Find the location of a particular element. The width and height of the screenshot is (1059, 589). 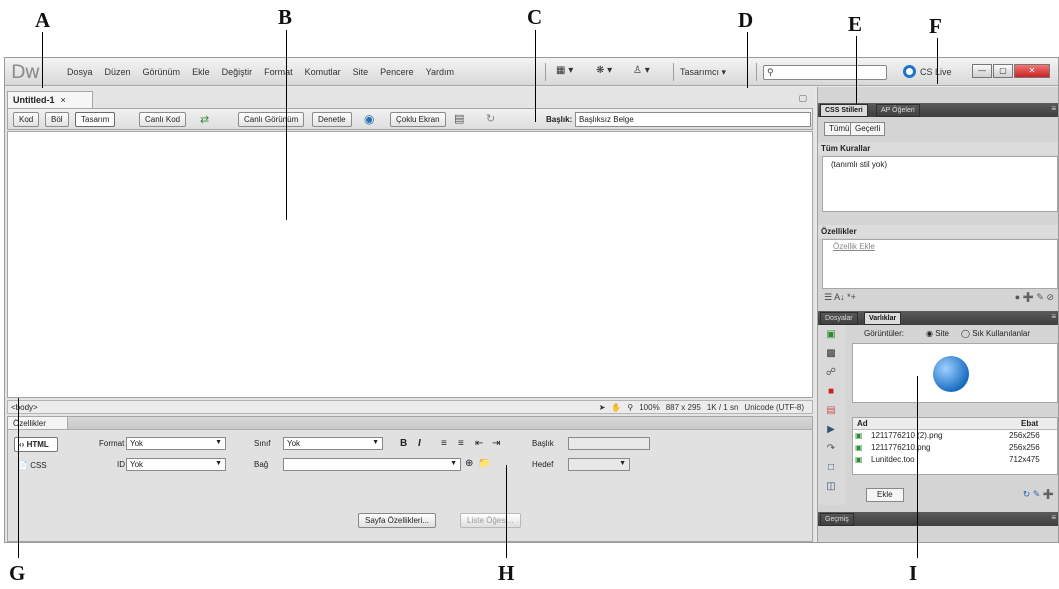

close-tab-icon: × is located at coordinates (63, 100).